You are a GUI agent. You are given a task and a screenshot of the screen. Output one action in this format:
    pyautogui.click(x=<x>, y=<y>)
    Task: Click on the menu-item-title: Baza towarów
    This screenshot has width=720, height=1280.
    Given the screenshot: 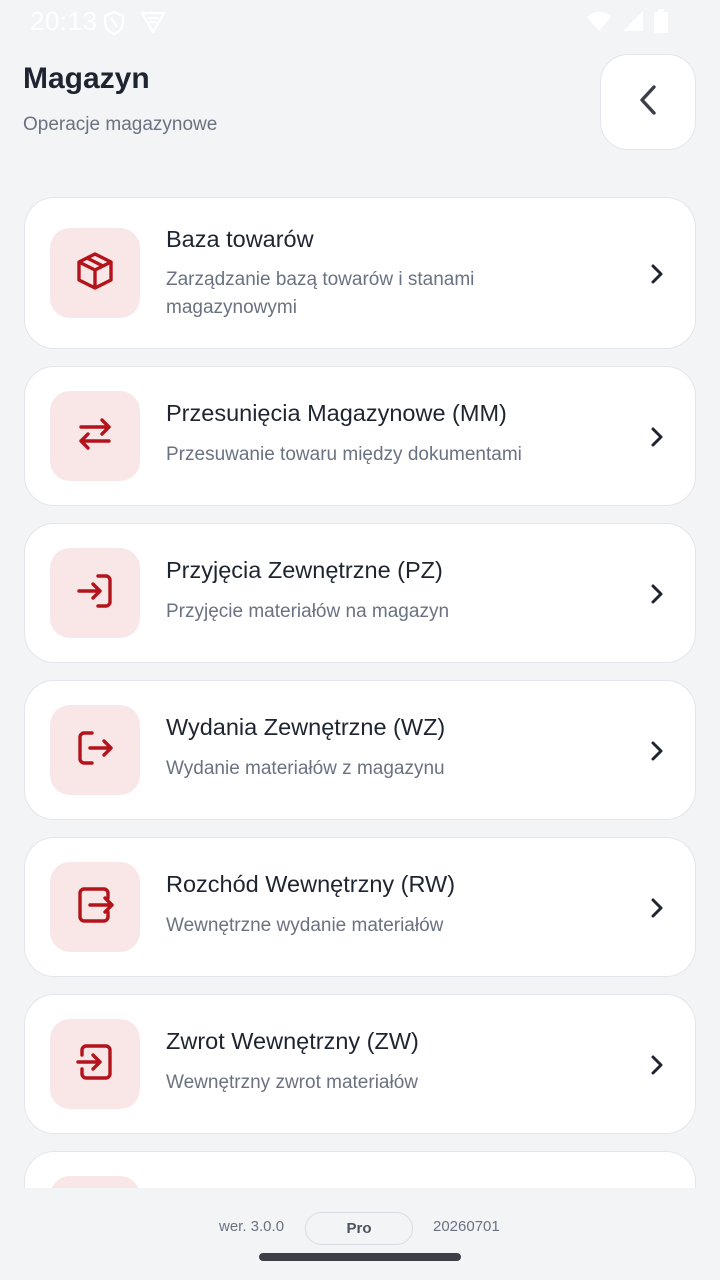 What is the action you would take?
    pyautogui.click(x=240, y=239)
    